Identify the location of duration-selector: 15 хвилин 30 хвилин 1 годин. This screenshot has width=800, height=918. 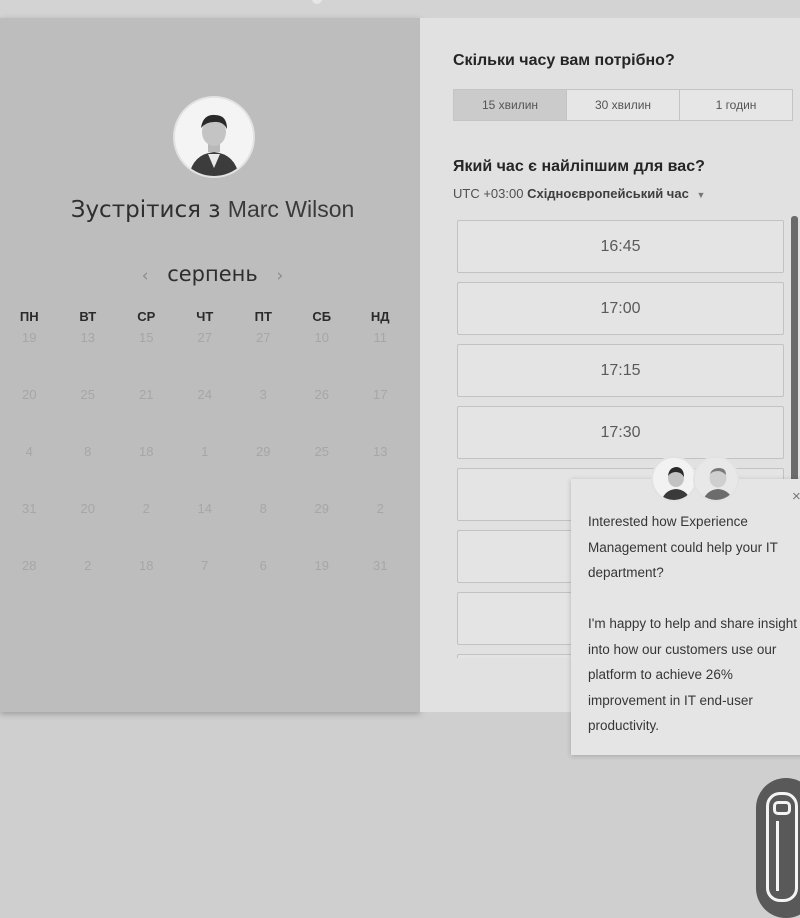
(623, 105).